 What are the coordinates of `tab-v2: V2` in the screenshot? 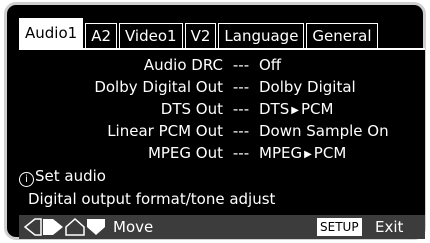 It's located at (200, 35).